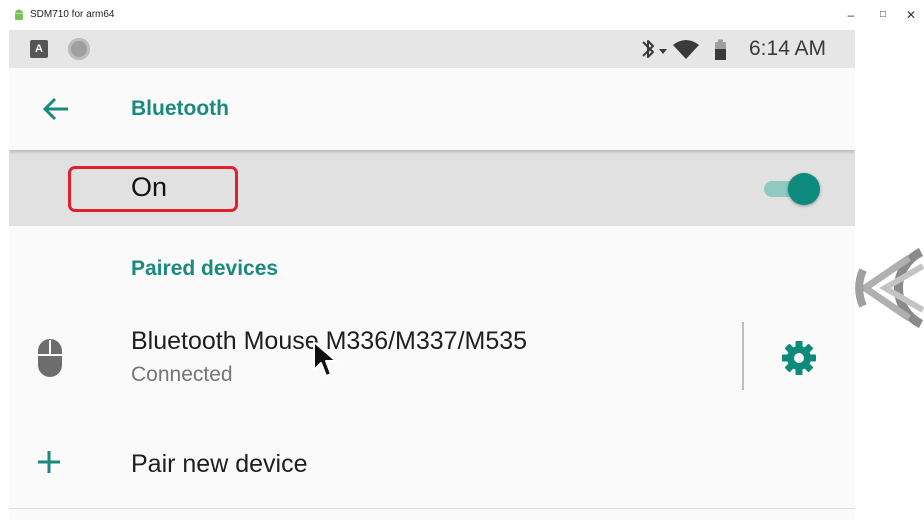 Image resolution: width=924 pixels, height=520 pixels. I want to click on close-button: ✕, so click(911, 15).